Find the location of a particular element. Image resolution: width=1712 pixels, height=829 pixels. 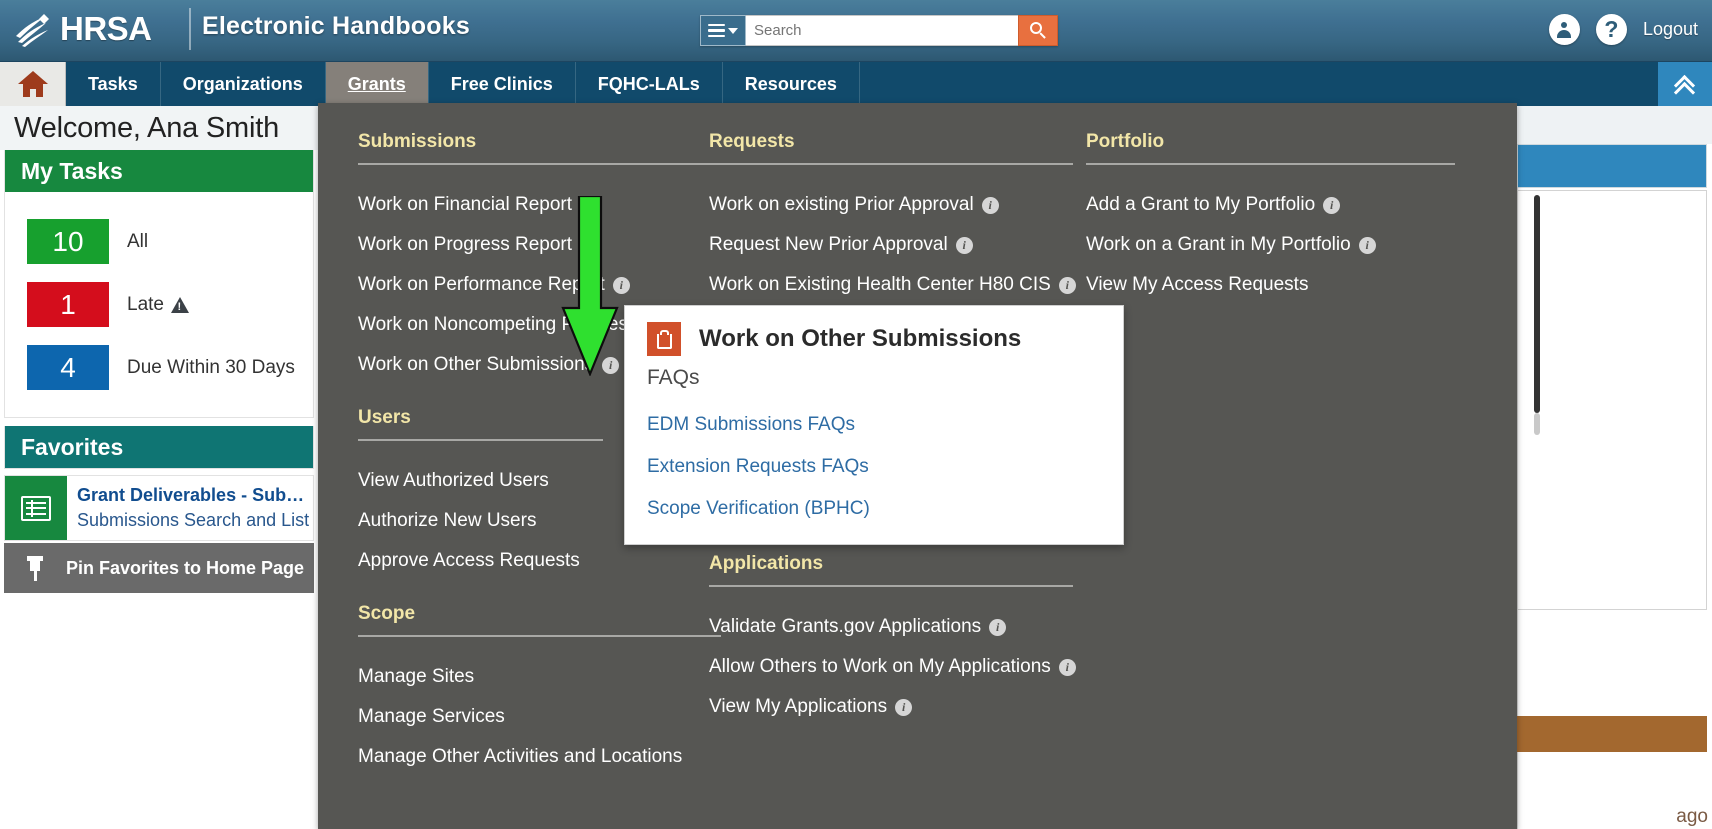

my-tasks-list: 10 All 1 Late 4 Due Within 30 Days is located at coordinates (159, 304).